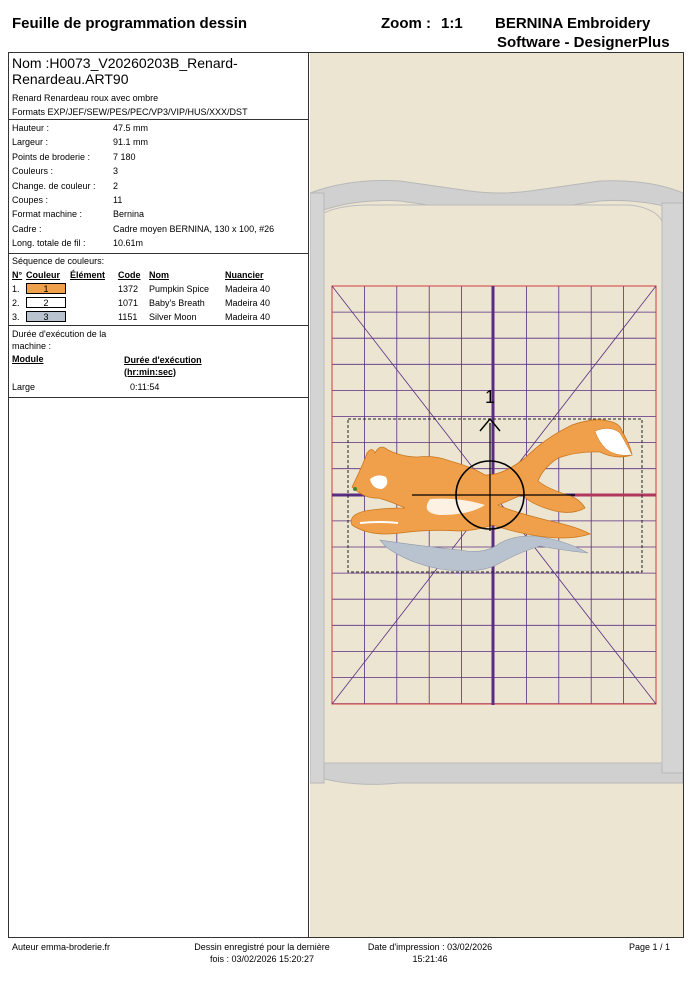 This screenshot has width=692, height=981. What do you see at coordinates (58, 260) in the screenshot?
I see `color-sequence-title: Séquence de couleurs:` at bounding box center [58, 260].